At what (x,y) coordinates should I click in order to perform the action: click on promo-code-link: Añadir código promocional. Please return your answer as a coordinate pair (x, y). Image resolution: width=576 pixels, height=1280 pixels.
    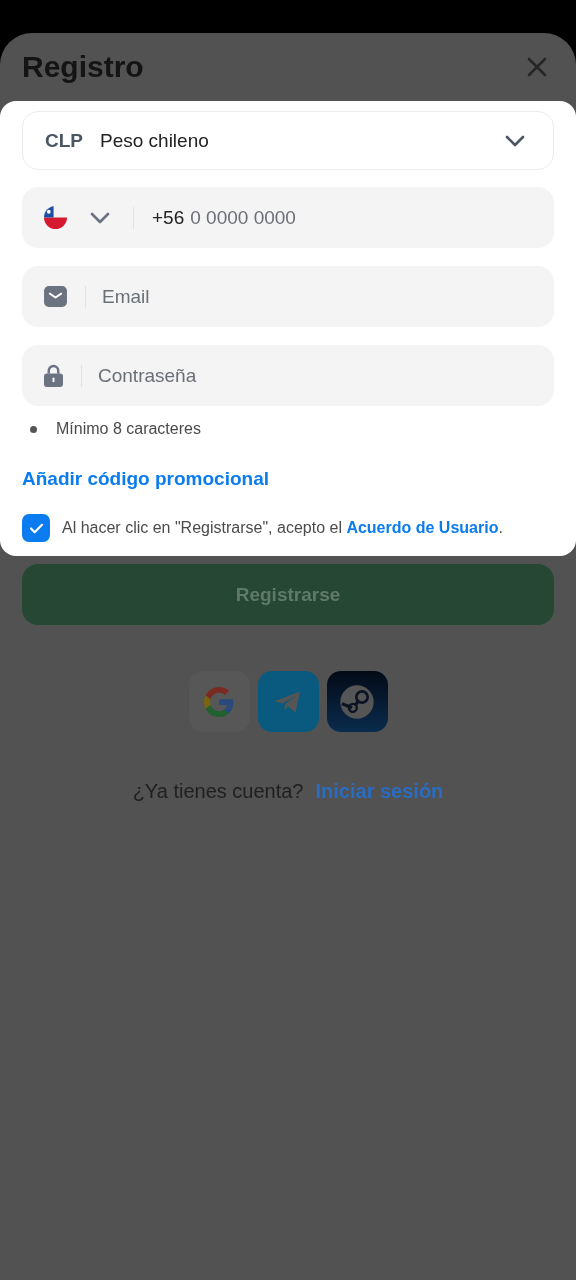
    Looking at the image, I should click on (145, 479).